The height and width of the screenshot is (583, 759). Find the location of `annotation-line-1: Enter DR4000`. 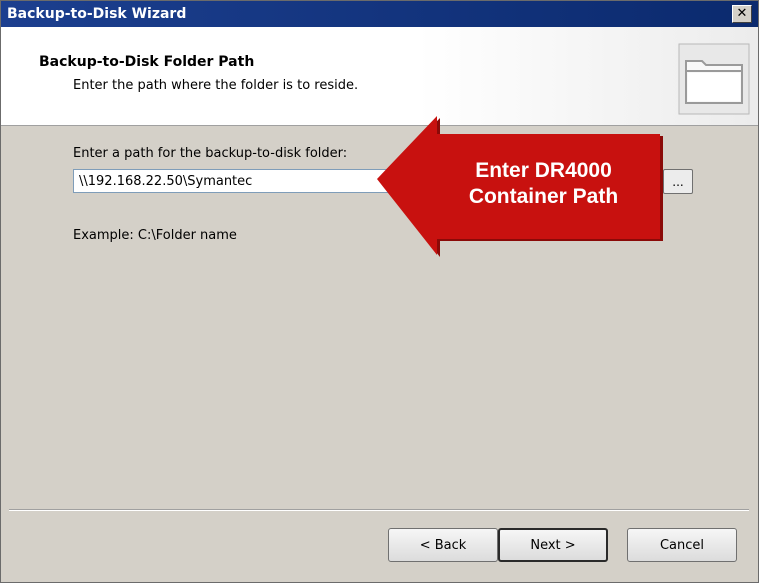

annotation-line-1: Enter DR4000 is located at coordinates (543, 170).